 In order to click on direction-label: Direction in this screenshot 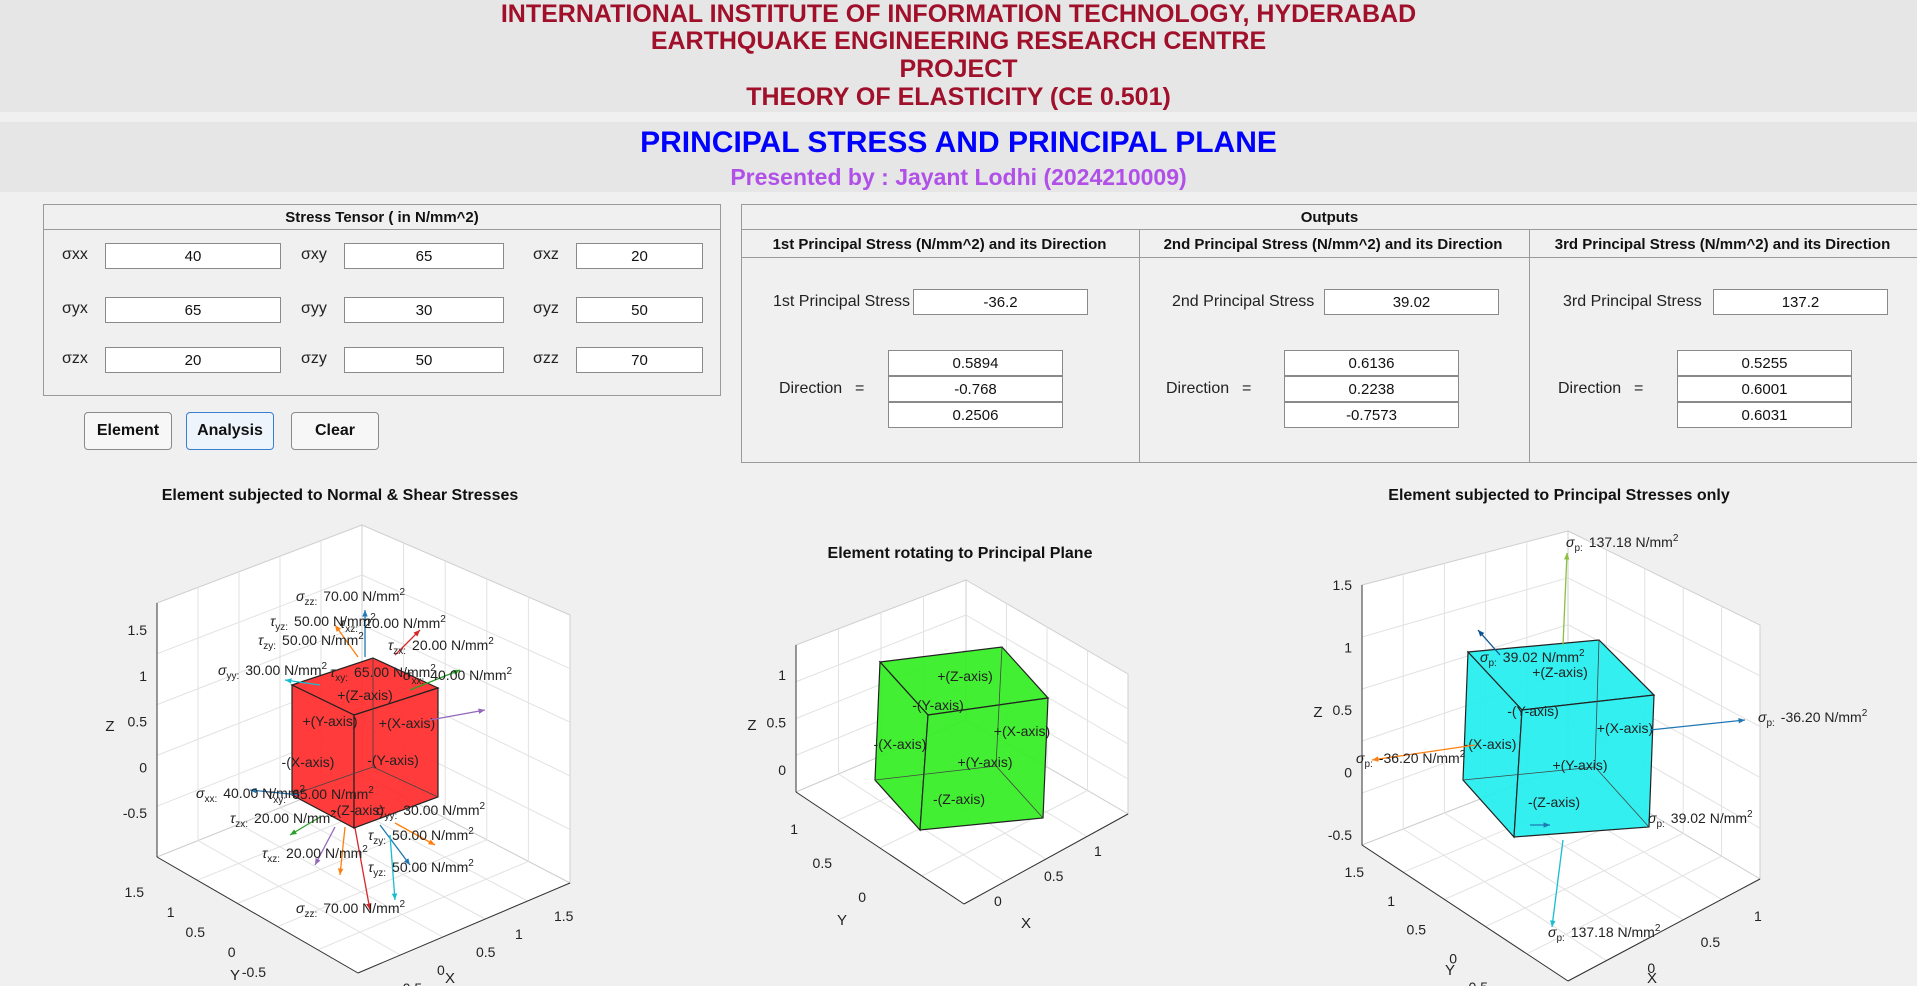, I will do `click(1198, 388)`.